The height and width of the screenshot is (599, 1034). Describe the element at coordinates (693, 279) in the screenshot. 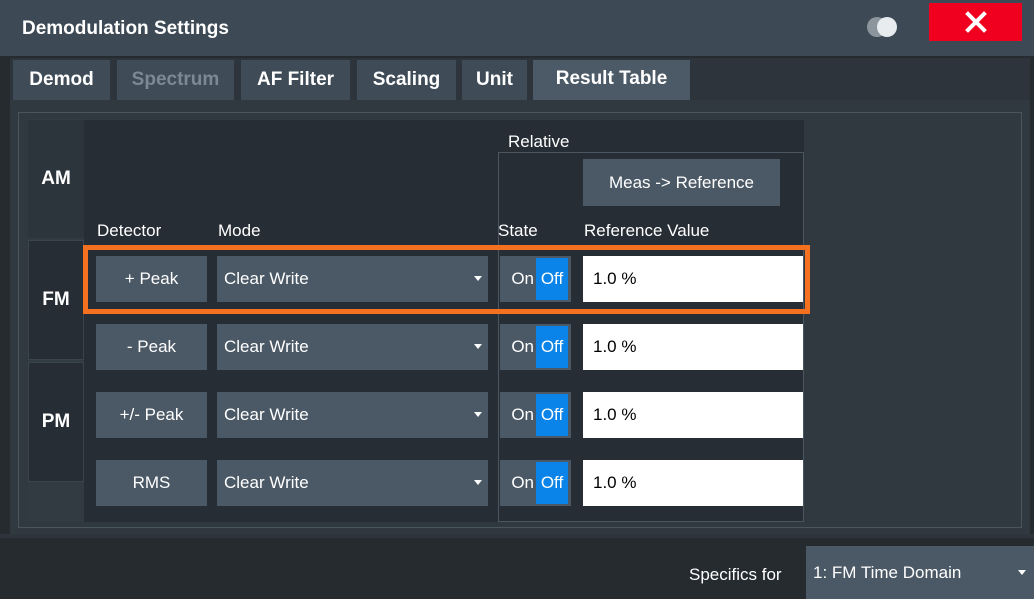

I see `reference-value-input-plus-peak: 1.0 %` at that location.